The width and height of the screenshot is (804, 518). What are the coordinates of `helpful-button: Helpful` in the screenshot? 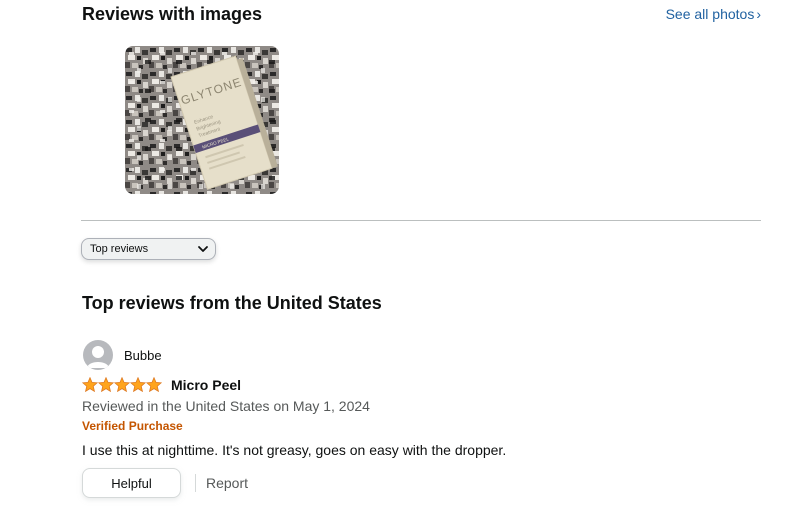 It's located at (131, 483).